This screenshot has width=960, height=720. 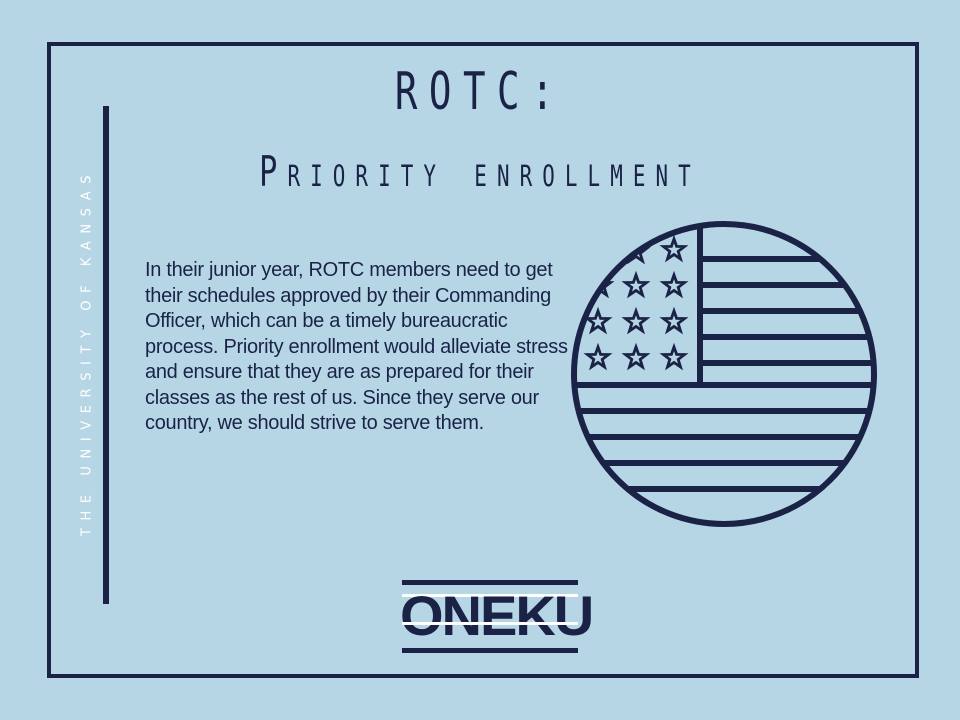 What do you see at coordinates (106, 355) in the screenshot?
I see `vertical-rule` at bounding box center [106, 355].